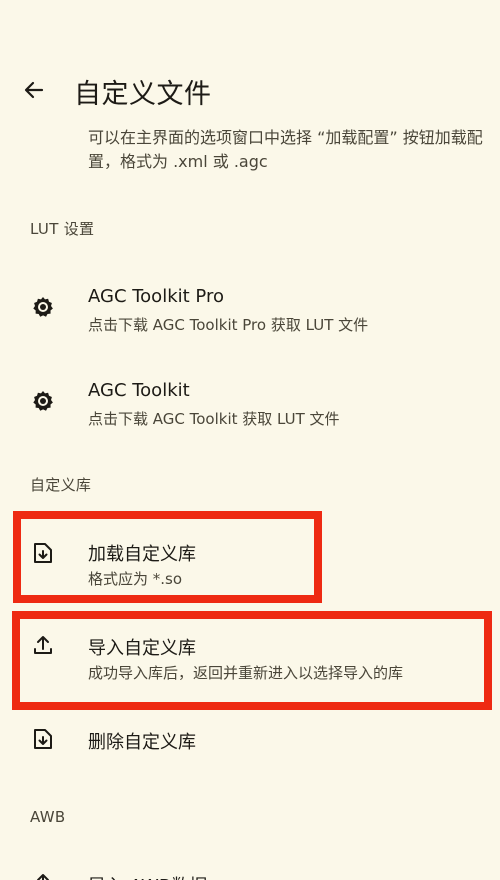  What do you see at coordinates (61, 485) in the screenshot?
I see `section-header-library: 自定义库` at bounding box center [61, 485].